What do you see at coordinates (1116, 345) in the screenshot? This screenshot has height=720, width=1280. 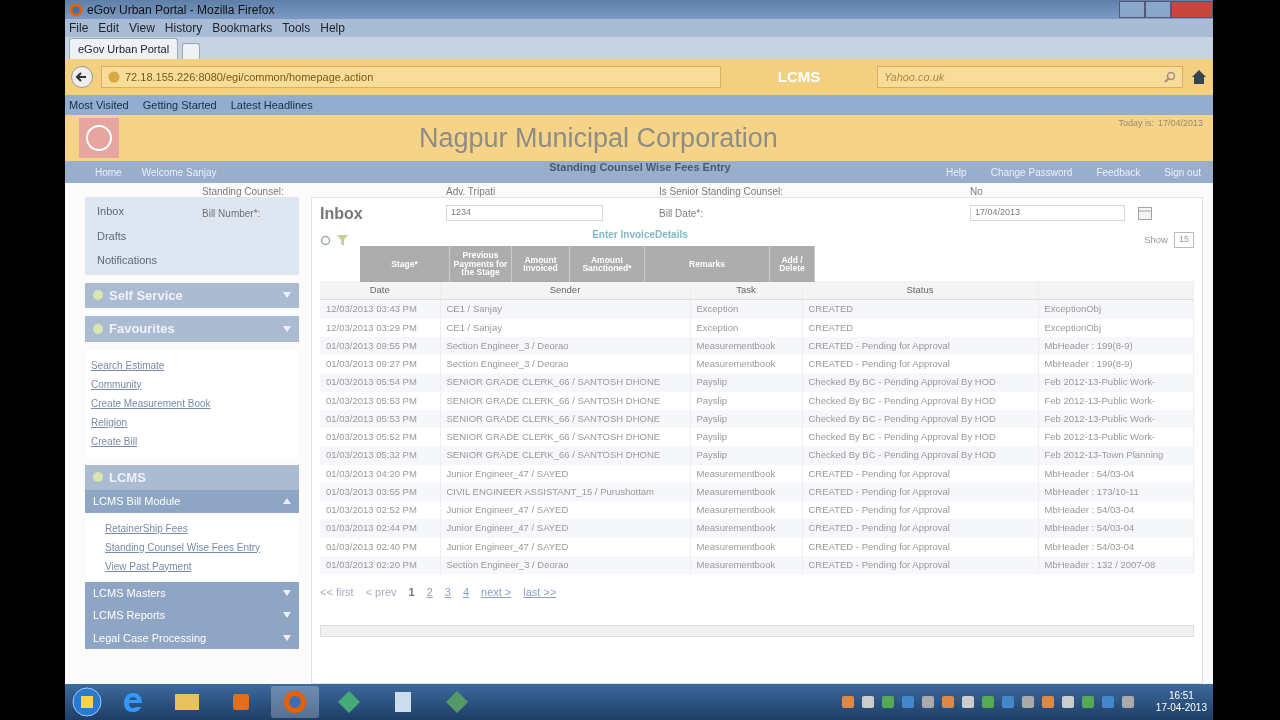 I see `table-cell: MbHeader : 199(8-9)` at bounding box center [1116, 345].